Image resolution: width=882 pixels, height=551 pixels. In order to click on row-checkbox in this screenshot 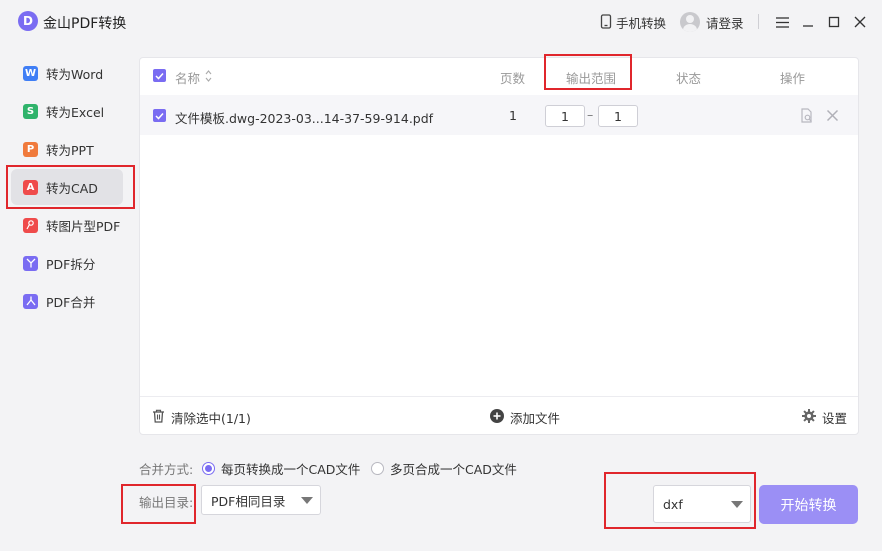, I will do `click(159, 115)`.